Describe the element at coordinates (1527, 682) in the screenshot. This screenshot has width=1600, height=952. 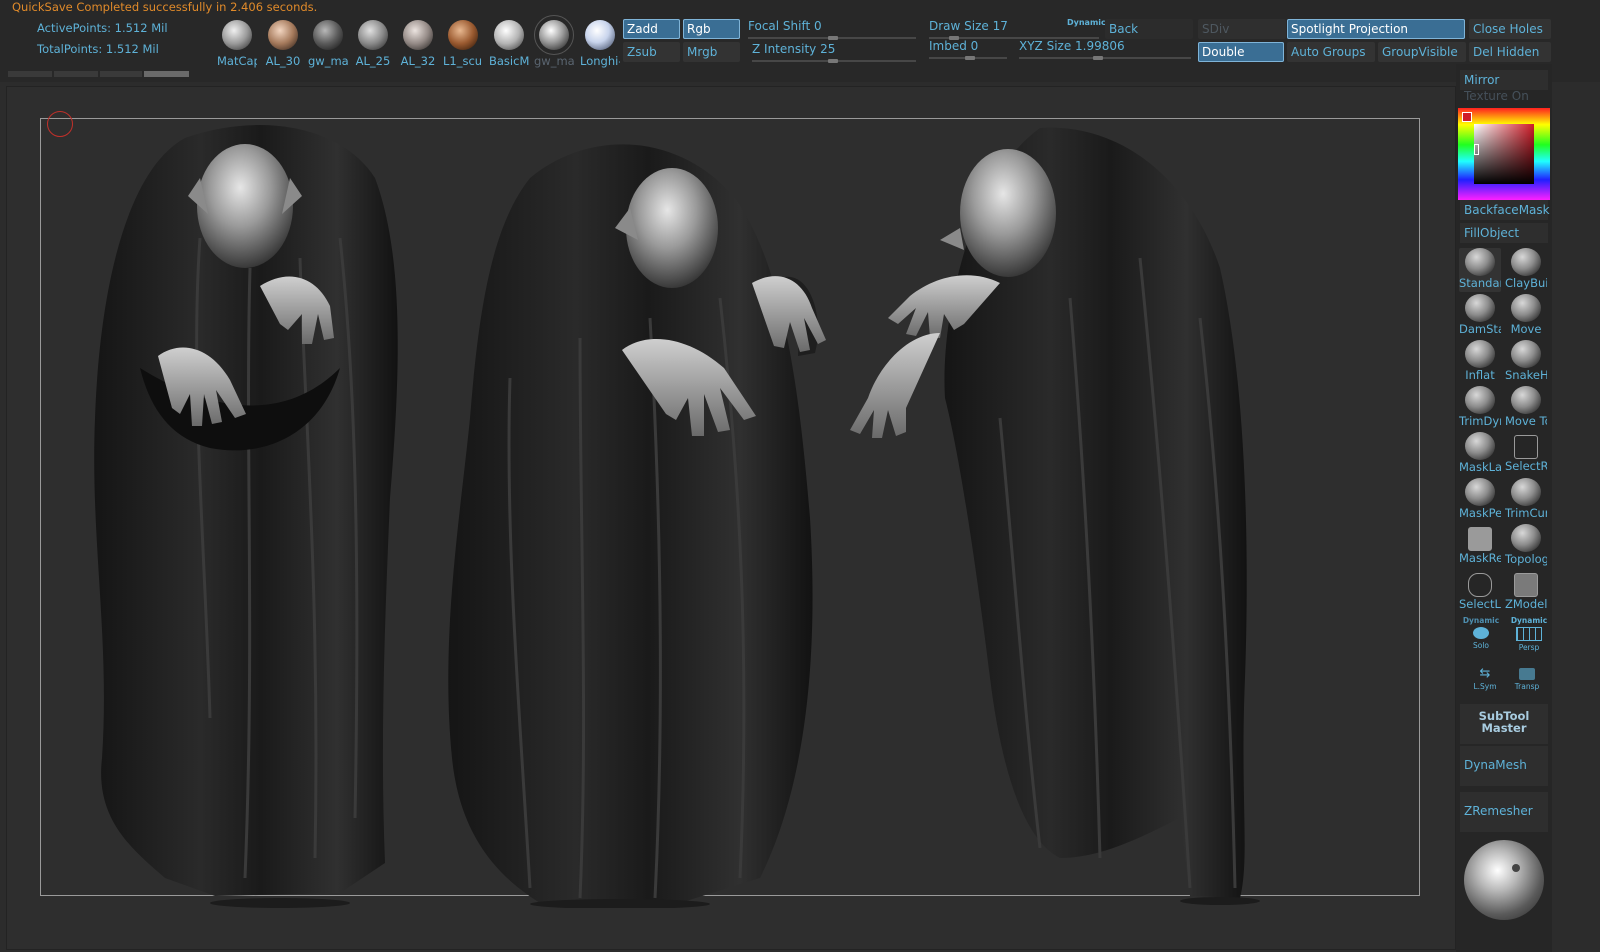
I see `transp-button: Transp` at that location.